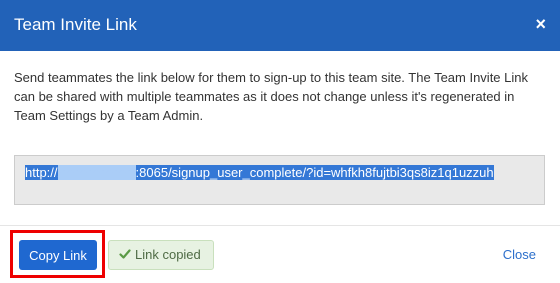 Image resolution: width=560 pixels, height=283 pixels. Describe the element at coordinates (540, 24) in the screenshot. I see `close-icon: ×` at that location.